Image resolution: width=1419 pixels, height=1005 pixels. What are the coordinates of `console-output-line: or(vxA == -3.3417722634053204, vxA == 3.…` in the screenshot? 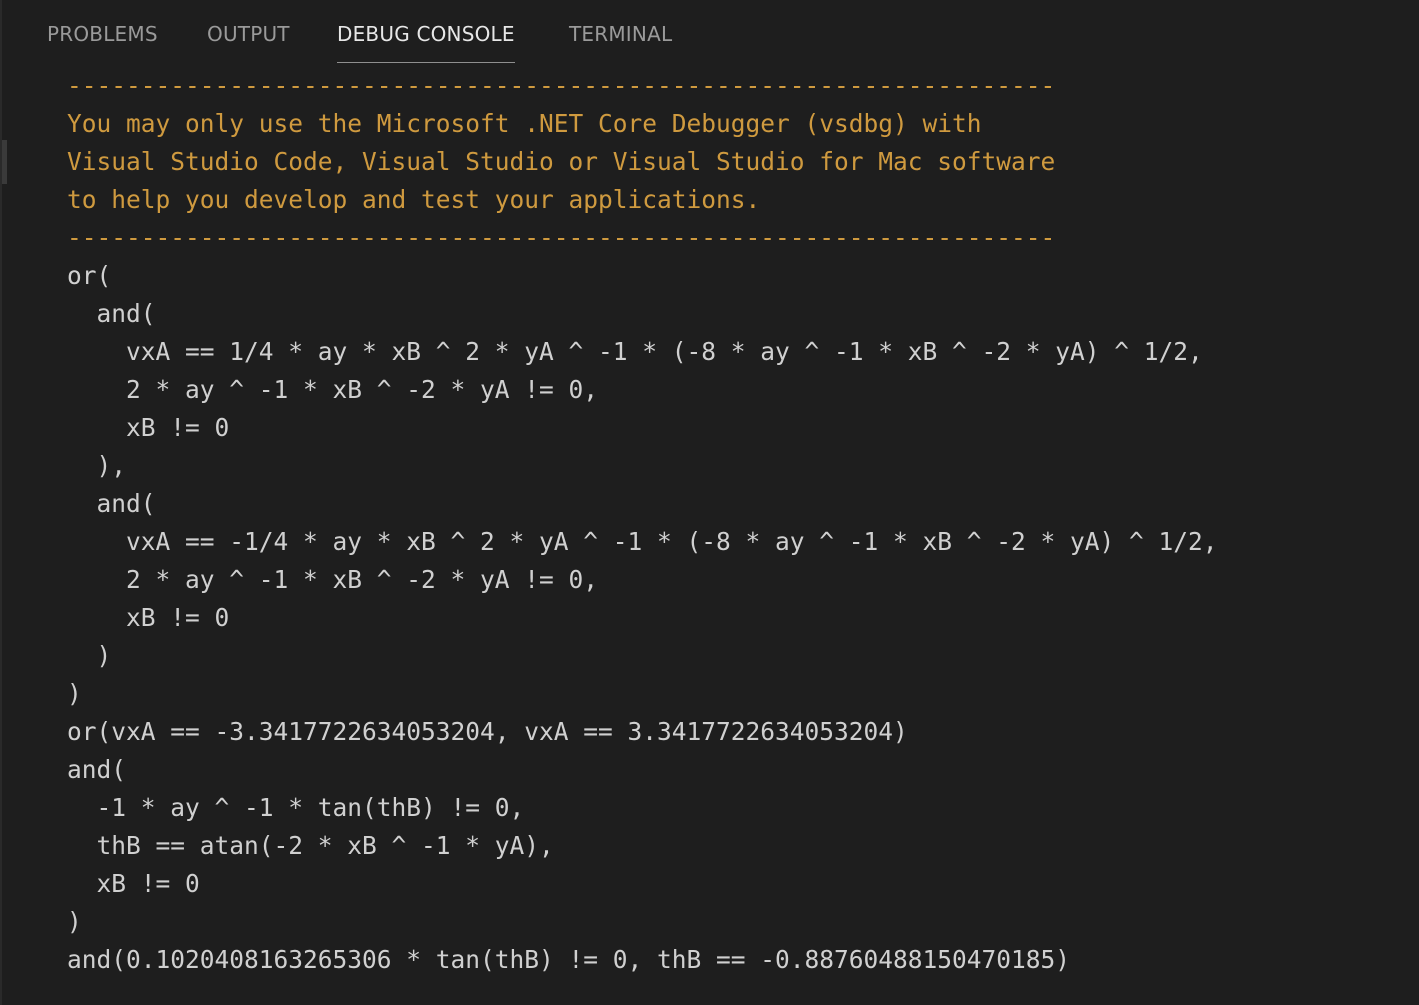 It's located at (487, 731).